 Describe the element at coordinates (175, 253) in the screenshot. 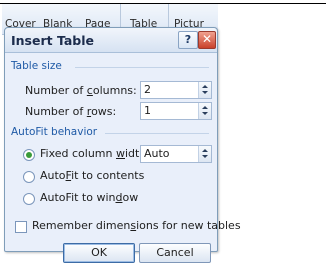

I see `cancel-button: Cancel` at that location.